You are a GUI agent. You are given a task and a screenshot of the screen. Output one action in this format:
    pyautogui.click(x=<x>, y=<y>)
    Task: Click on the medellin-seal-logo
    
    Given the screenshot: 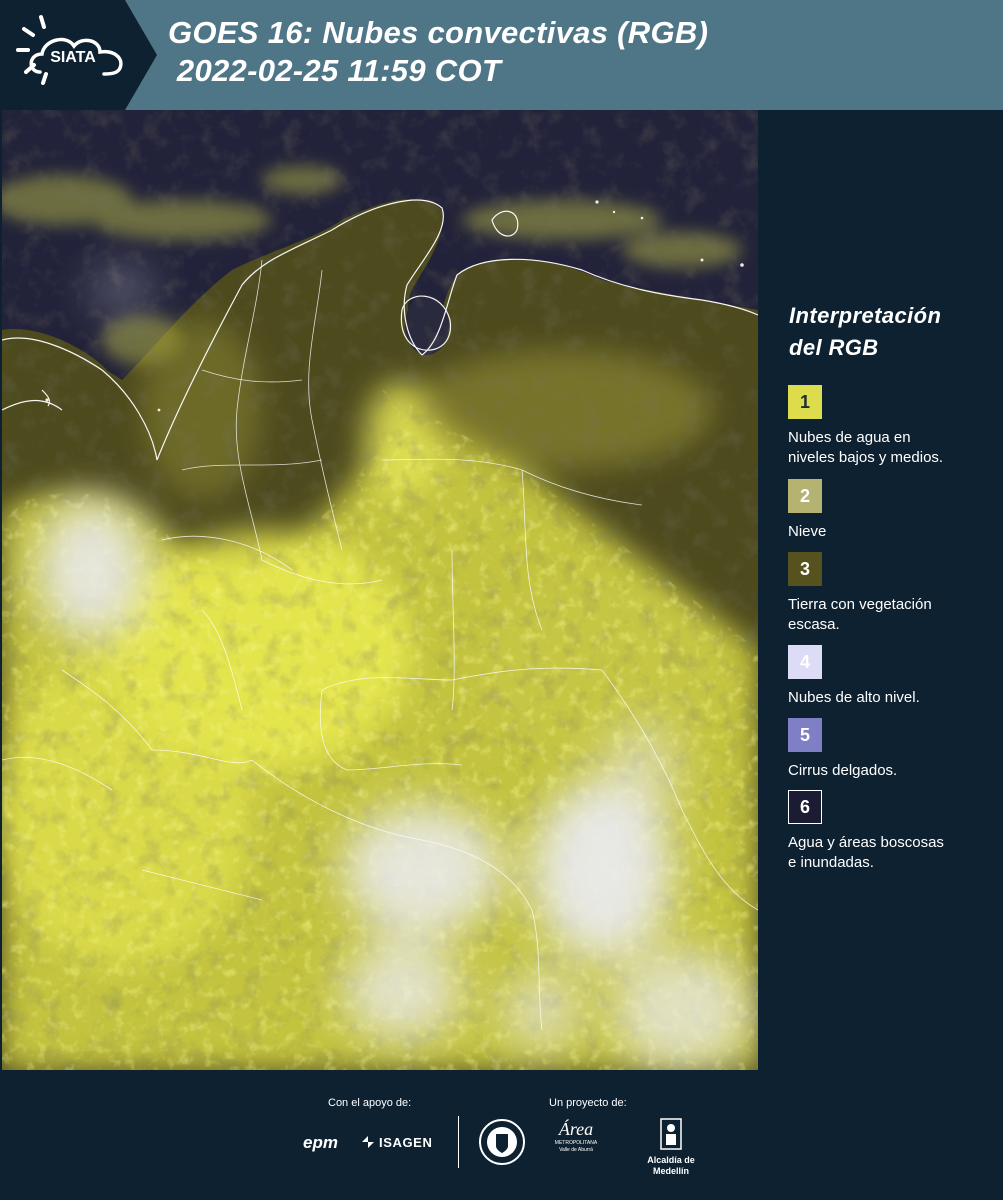 What is the action you would take?
    pyautogui.click(x=502, y=1144)
    